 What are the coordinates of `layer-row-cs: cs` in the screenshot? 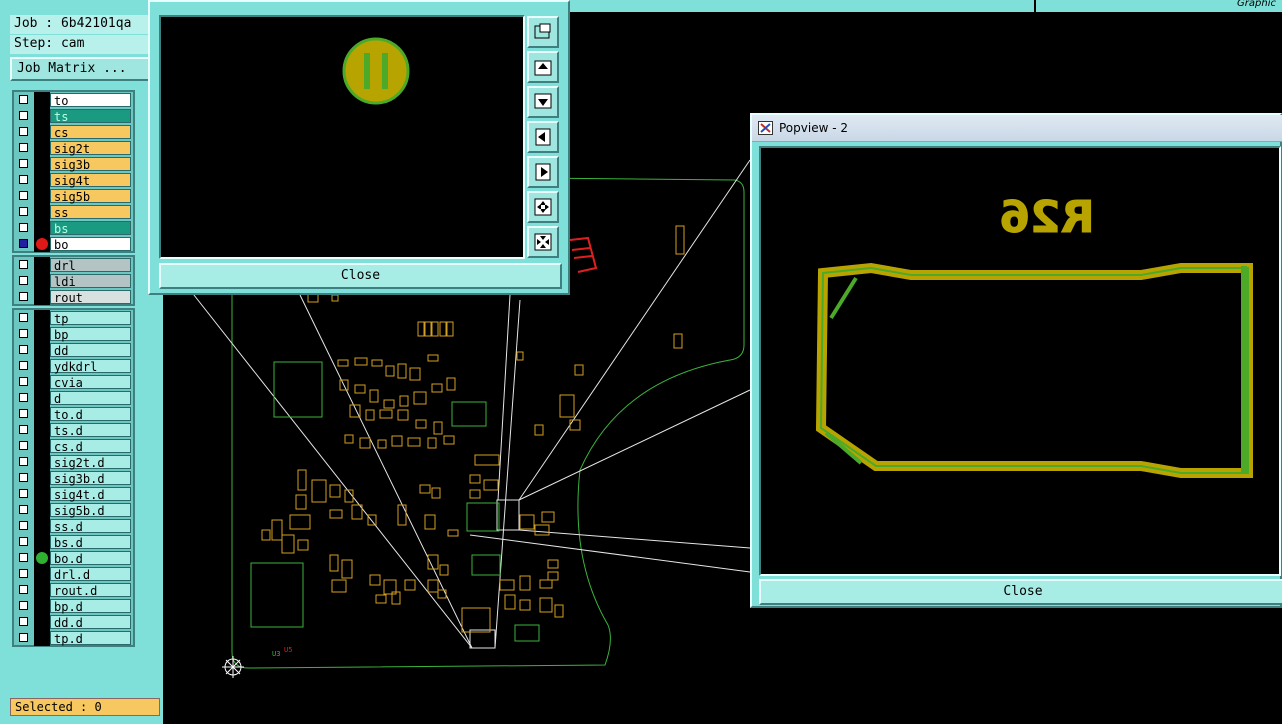 It's located at (73, 132).